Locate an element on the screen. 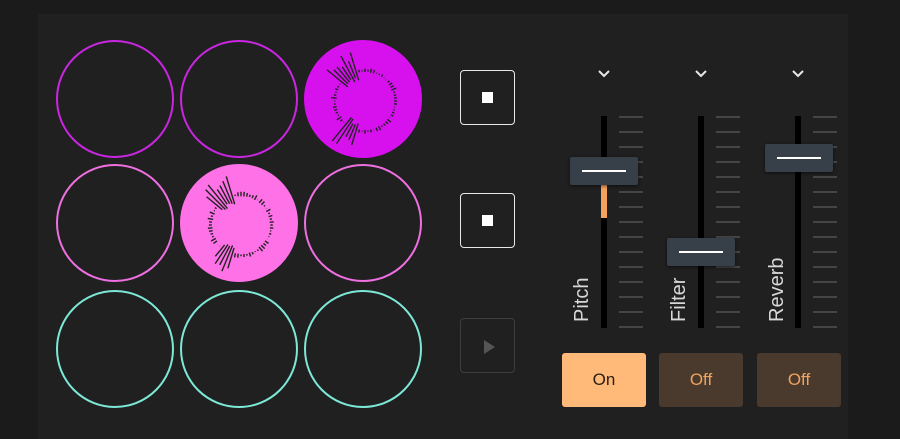 The height and width of the screenshot is (439, 900). row-2-stop-button is located at coordinates (487, 220).